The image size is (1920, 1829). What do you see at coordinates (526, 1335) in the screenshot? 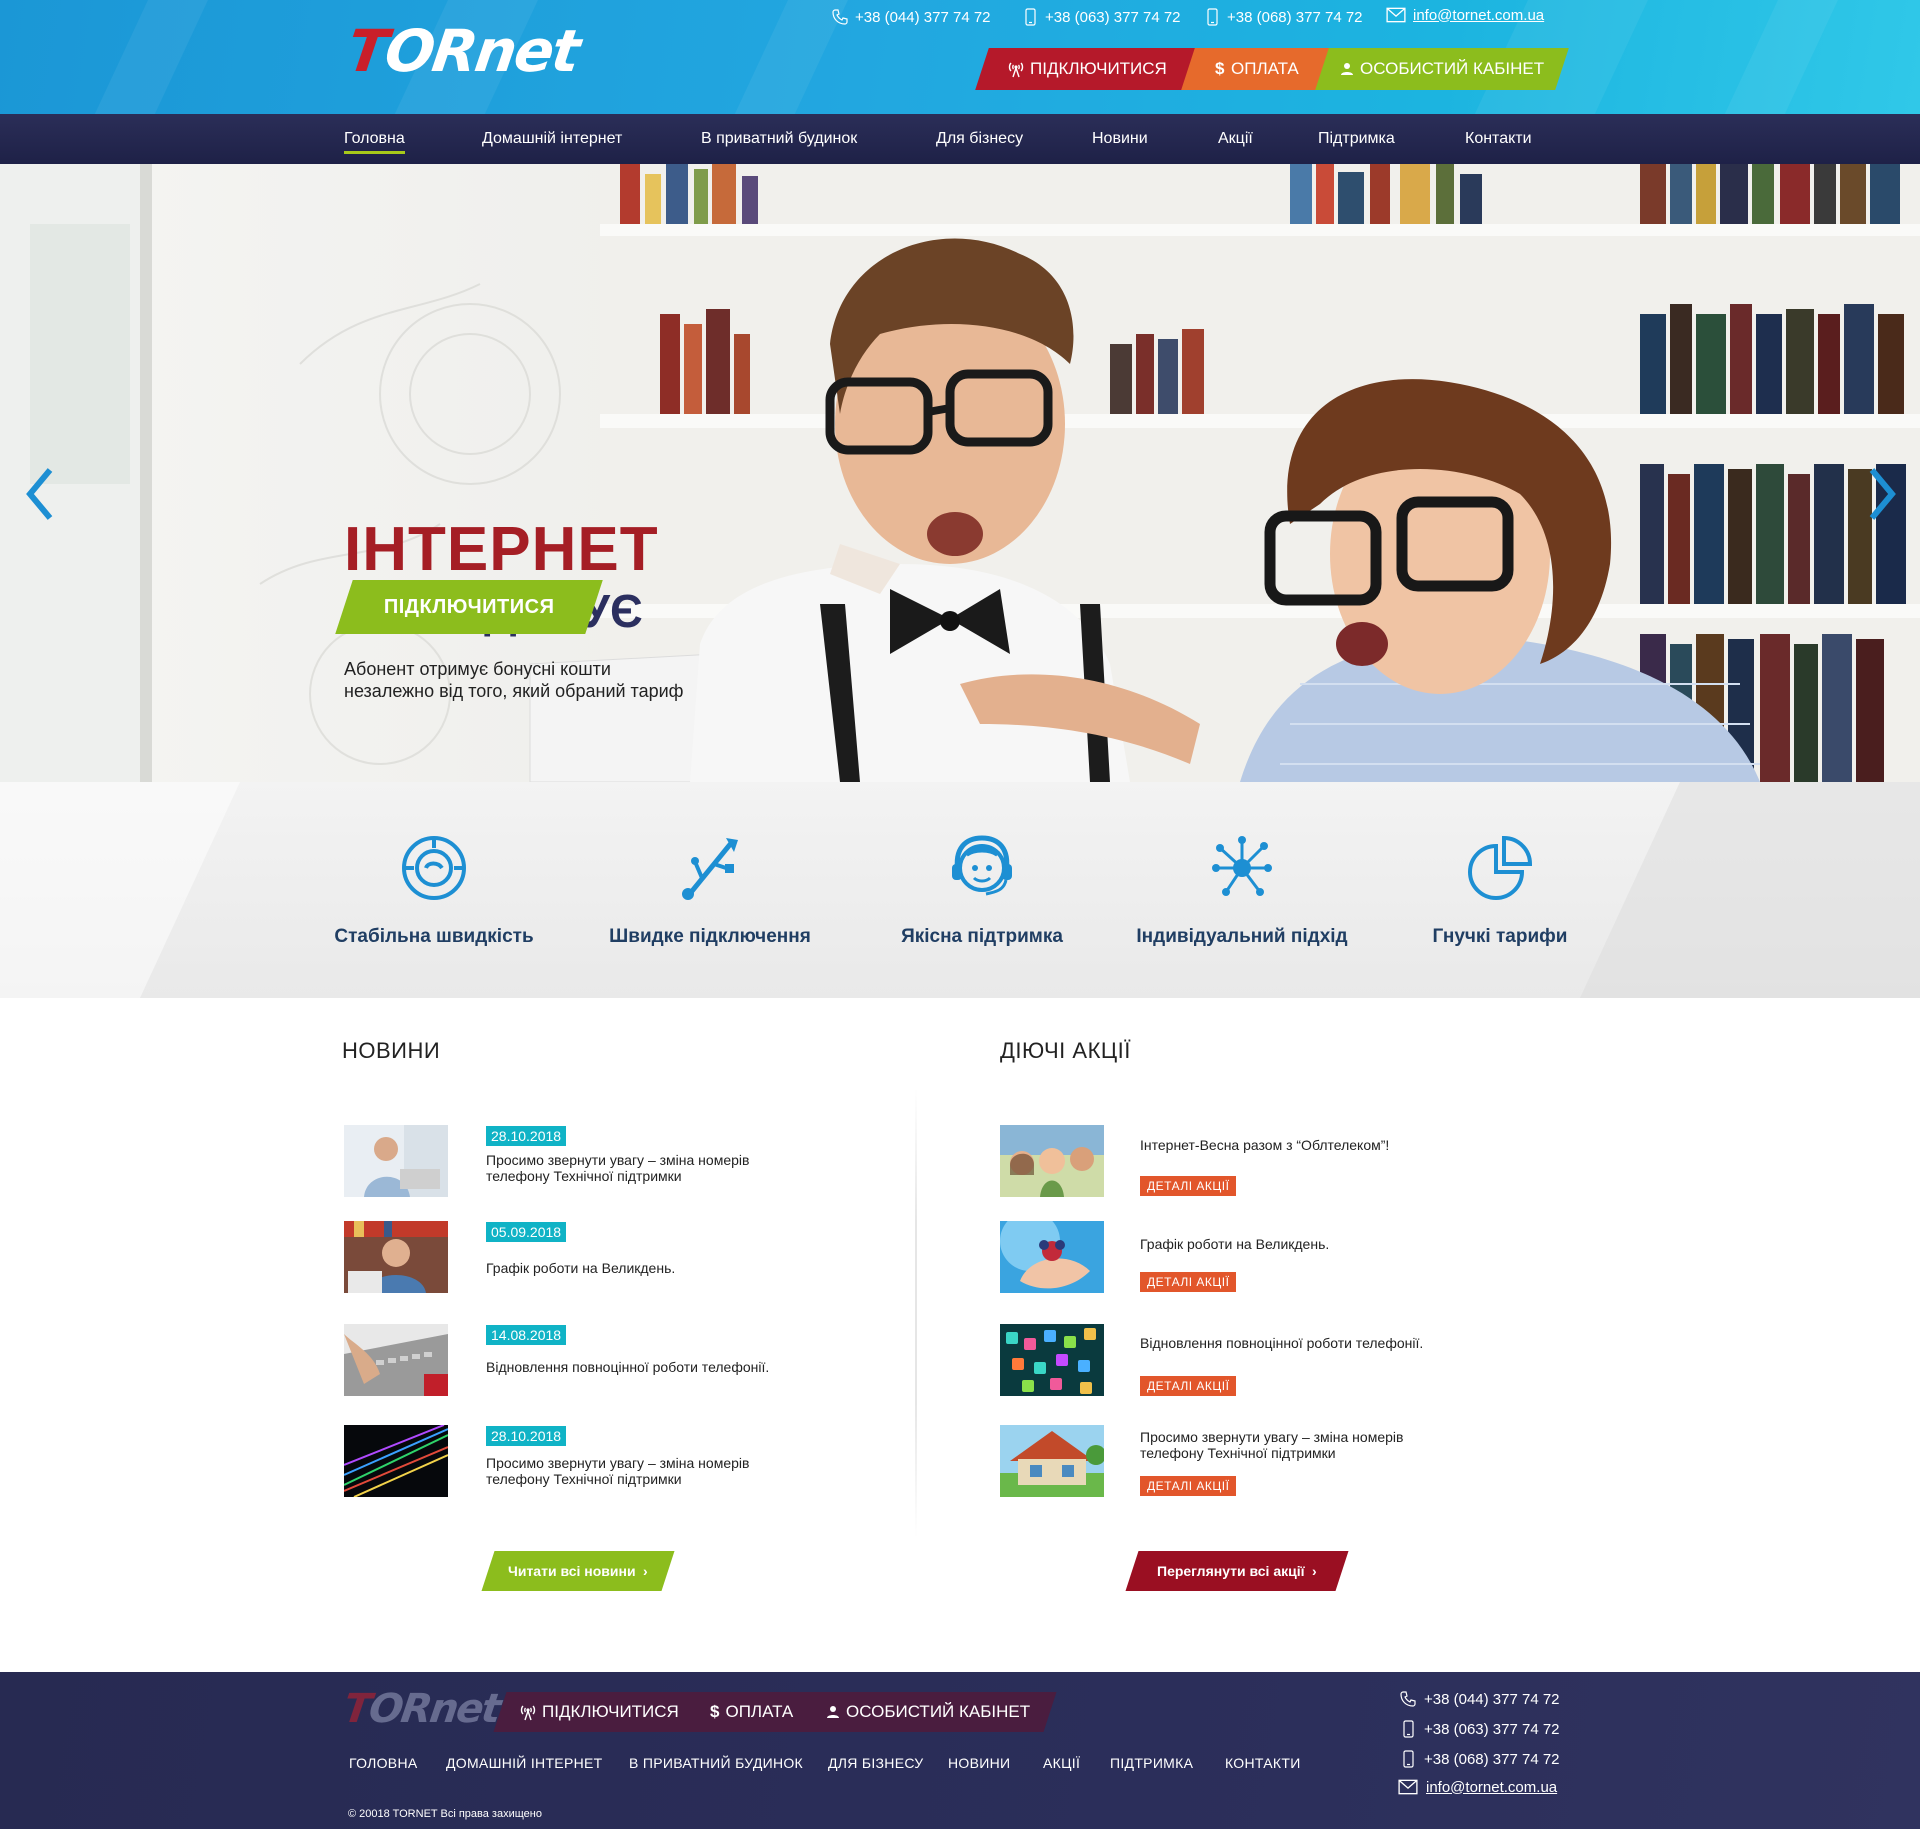
I see `news-date-3: 14.08.2018` at bounding box center [526, 1335].